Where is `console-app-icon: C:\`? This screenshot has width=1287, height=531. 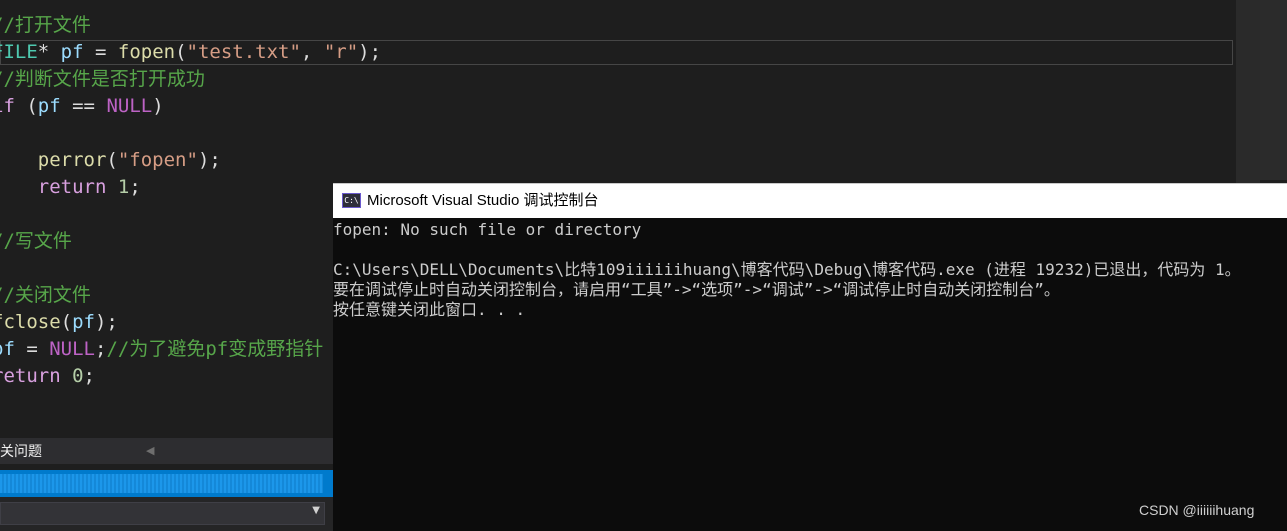 console-app-icon: C:\ is located at coordinates (351, 200).